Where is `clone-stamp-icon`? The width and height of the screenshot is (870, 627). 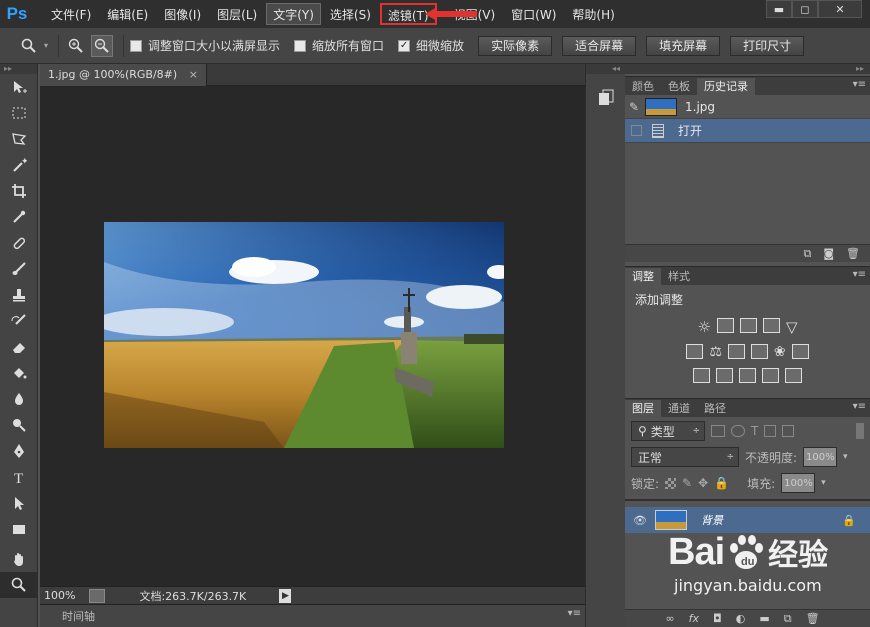 clone-stamp-icon is located at coordinates (19, 295).